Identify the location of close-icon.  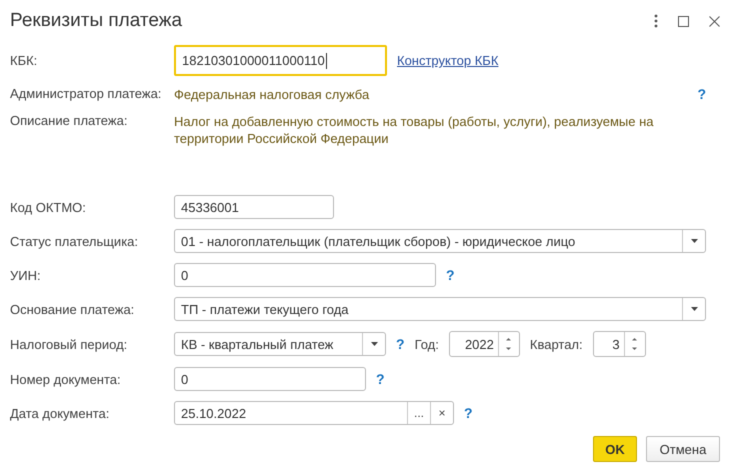
(714, 21).